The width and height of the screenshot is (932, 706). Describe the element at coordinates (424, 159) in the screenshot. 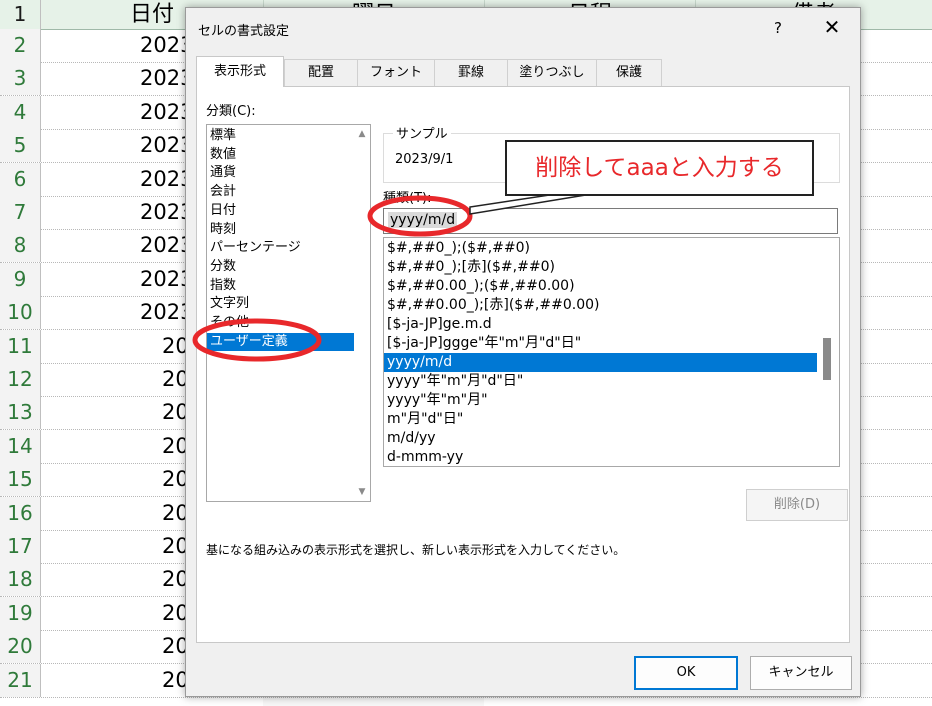

I see `sample-value: 2023/9/1` at that location.